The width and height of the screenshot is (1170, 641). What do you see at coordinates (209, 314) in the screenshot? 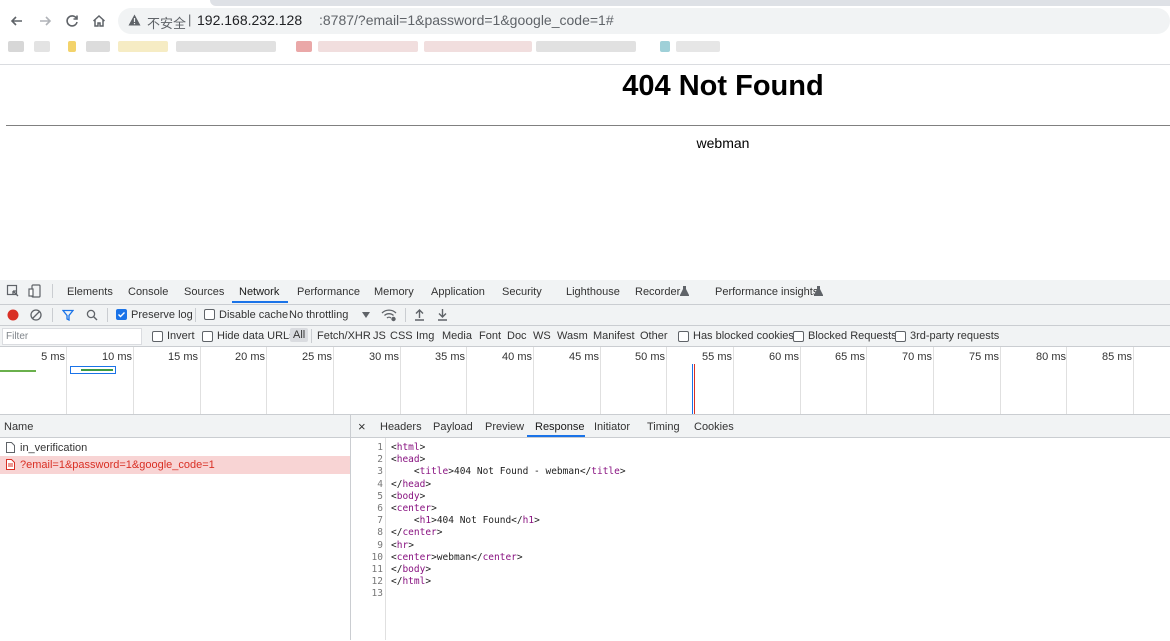
I see `disable-cache-checkbox` at bounding box center [209, 314].